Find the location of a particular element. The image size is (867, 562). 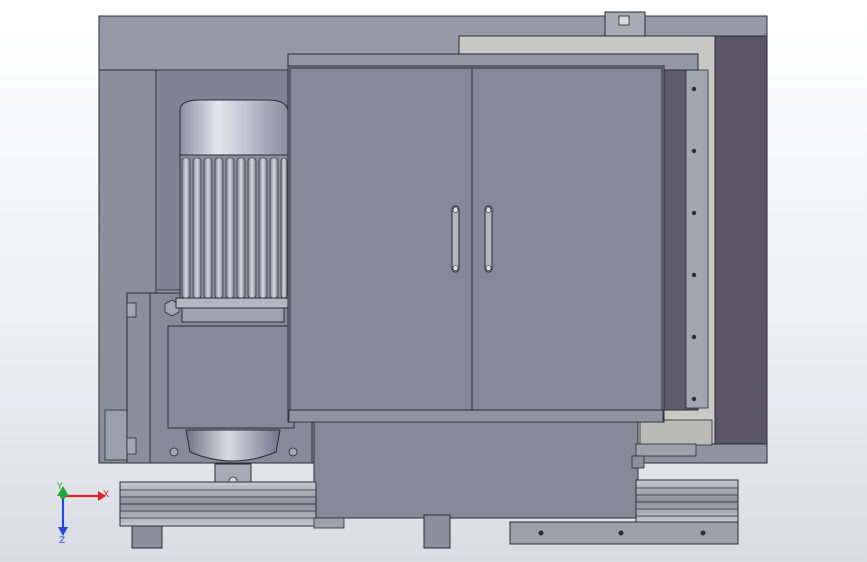

axis-z-label: Z is located at coordinates (62, 541).